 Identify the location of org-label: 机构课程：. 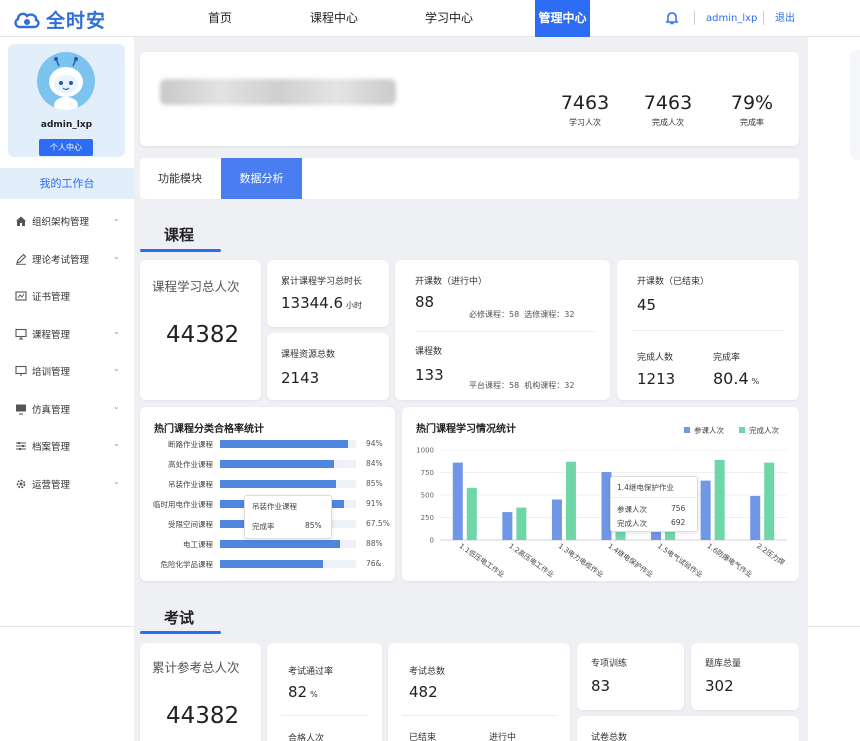
(544, 385).